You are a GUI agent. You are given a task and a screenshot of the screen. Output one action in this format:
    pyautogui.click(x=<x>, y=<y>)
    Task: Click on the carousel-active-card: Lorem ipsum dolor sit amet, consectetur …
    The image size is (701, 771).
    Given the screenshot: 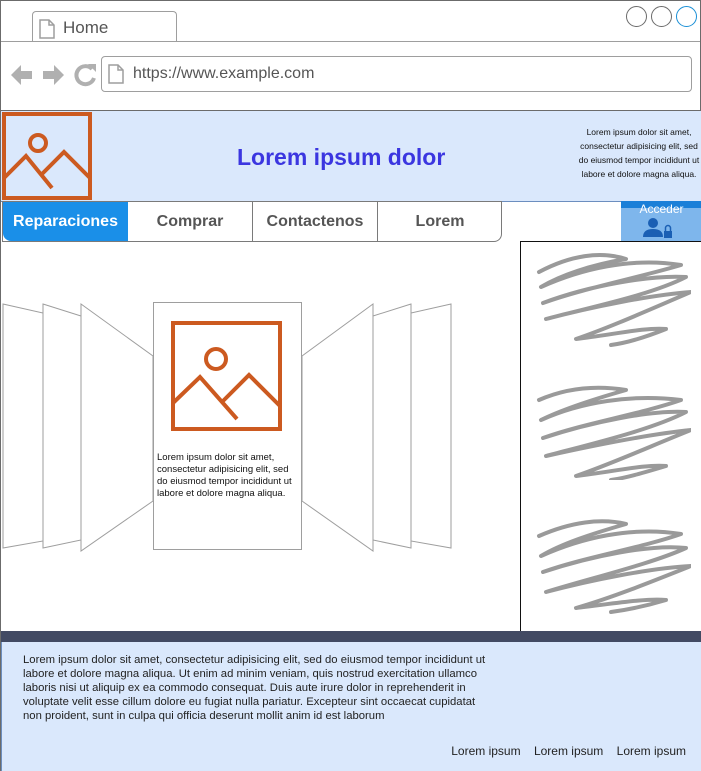 What is the action you would take?
    pyautogui.click(x=227, y=426)
    